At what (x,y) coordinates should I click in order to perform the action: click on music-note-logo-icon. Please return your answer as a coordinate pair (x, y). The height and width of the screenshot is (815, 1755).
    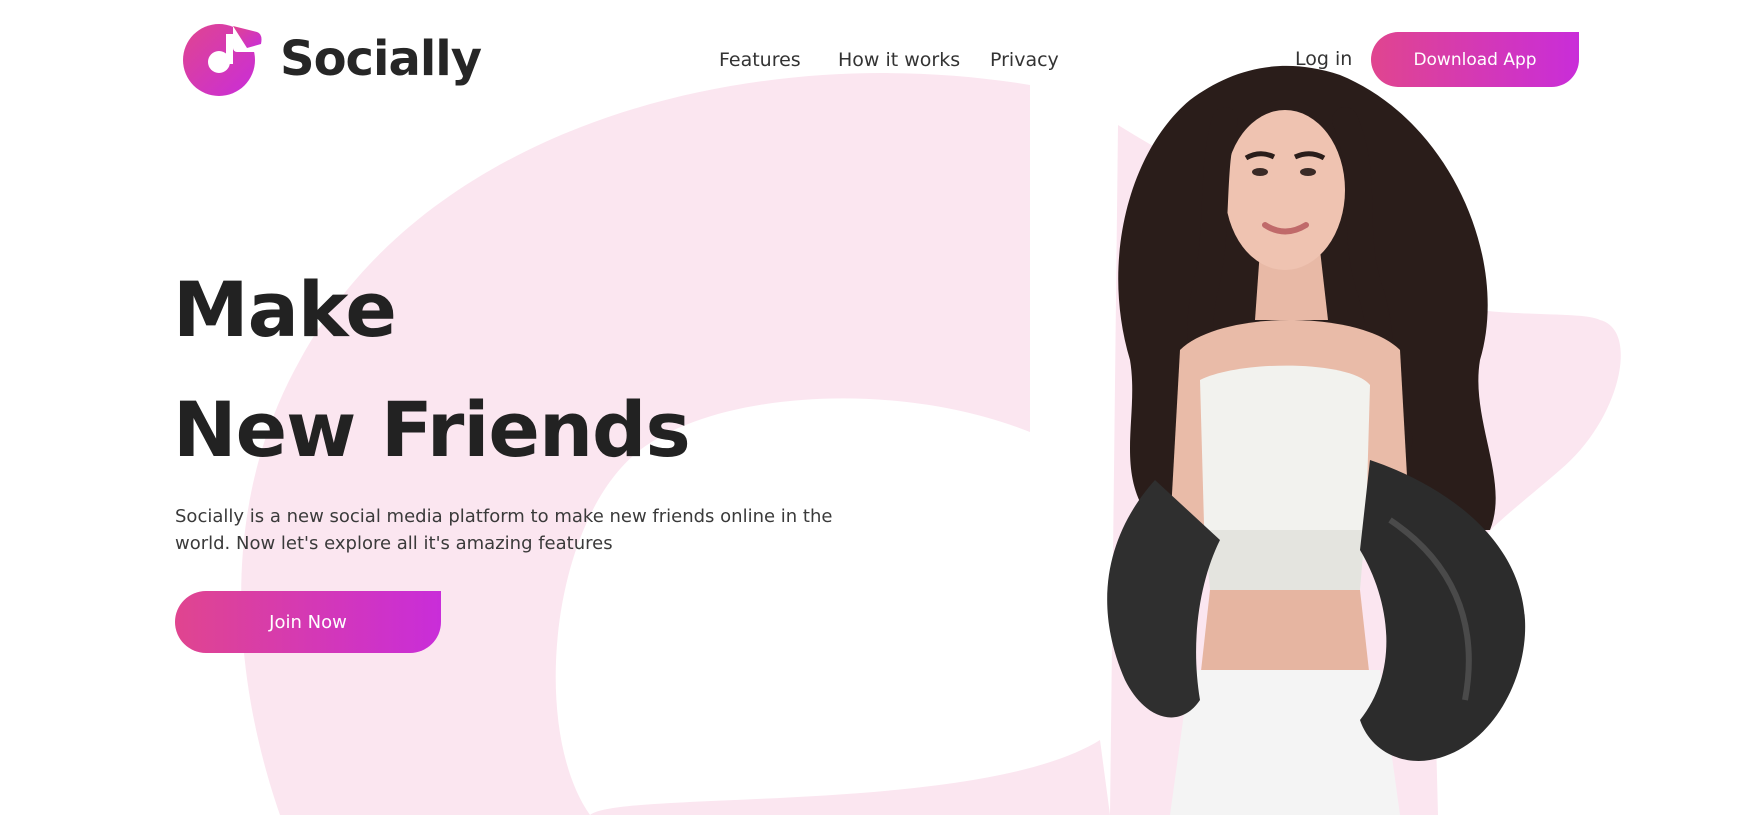
    Looking at the image, I should click on (220, 60).